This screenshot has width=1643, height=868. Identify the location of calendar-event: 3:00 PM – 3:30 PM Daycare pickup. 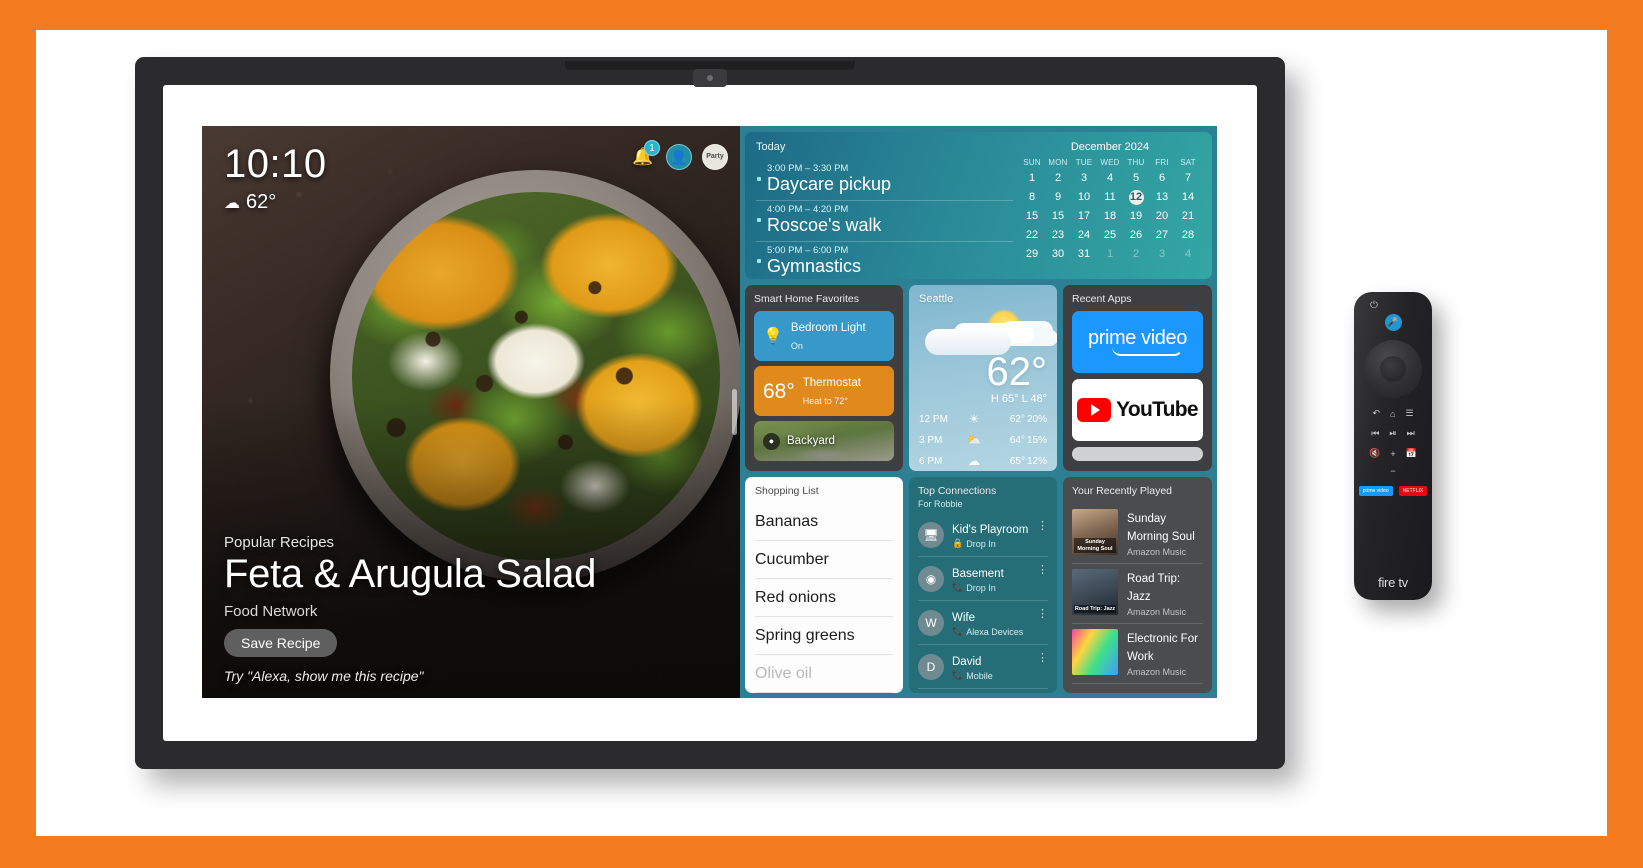
(884, 180).